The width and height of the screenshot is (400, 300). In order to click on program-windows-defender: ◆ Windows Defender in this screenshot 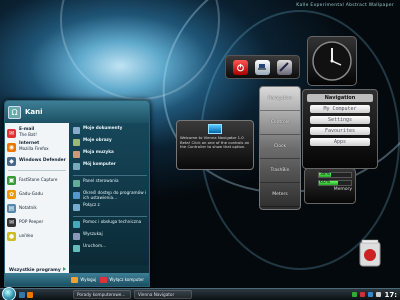, I will do `click(37, 161)`.